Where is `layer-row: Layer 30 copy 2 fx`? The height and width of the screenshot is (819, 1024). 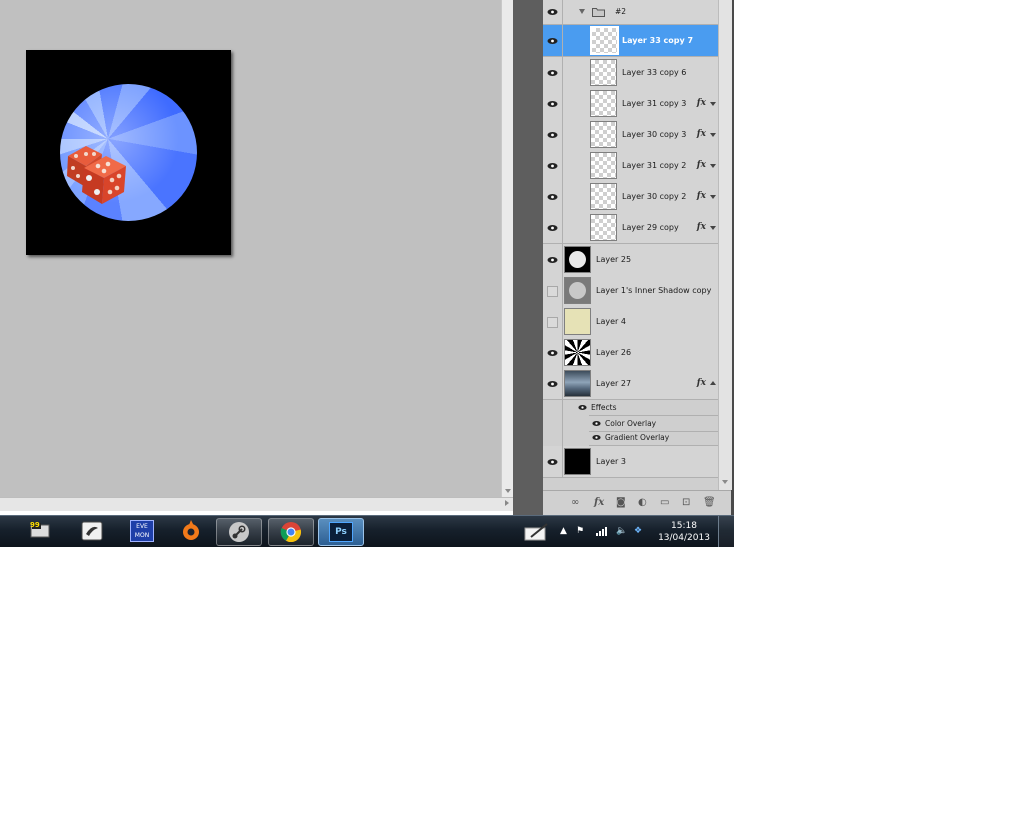 layer-row: Layer 30 copy 2 fx is located at coordinates (630, 197).